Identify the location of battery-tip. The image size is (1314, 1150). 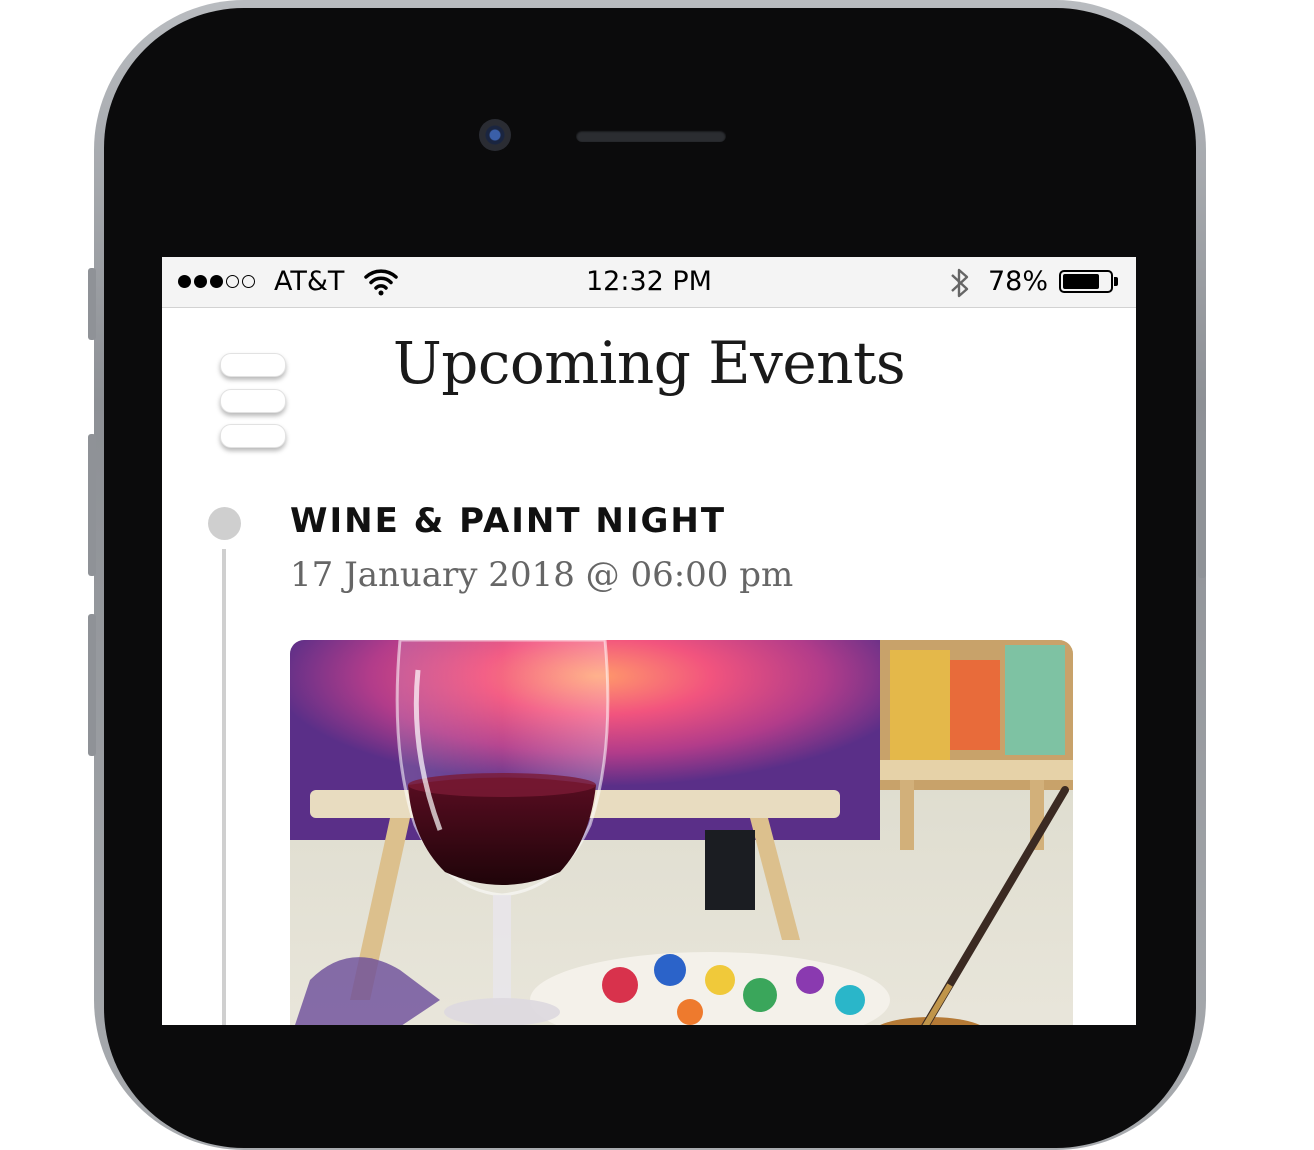
(1116, 281).